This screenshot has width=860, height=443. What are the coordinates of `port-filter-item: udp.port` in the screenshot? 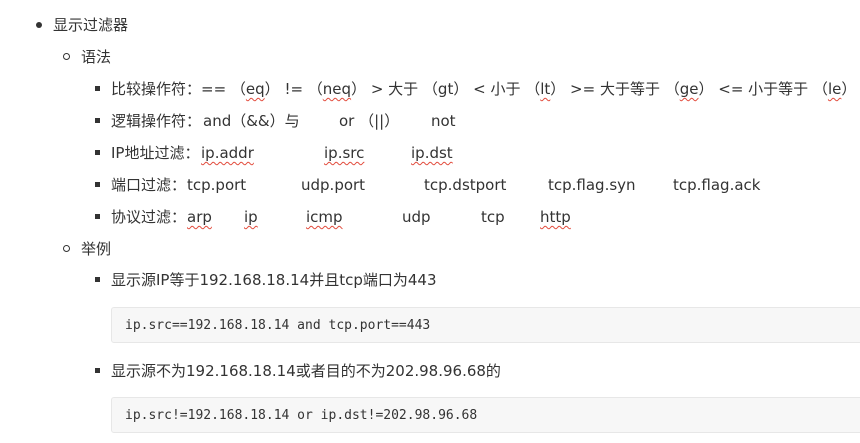 It's located at (333, 185).